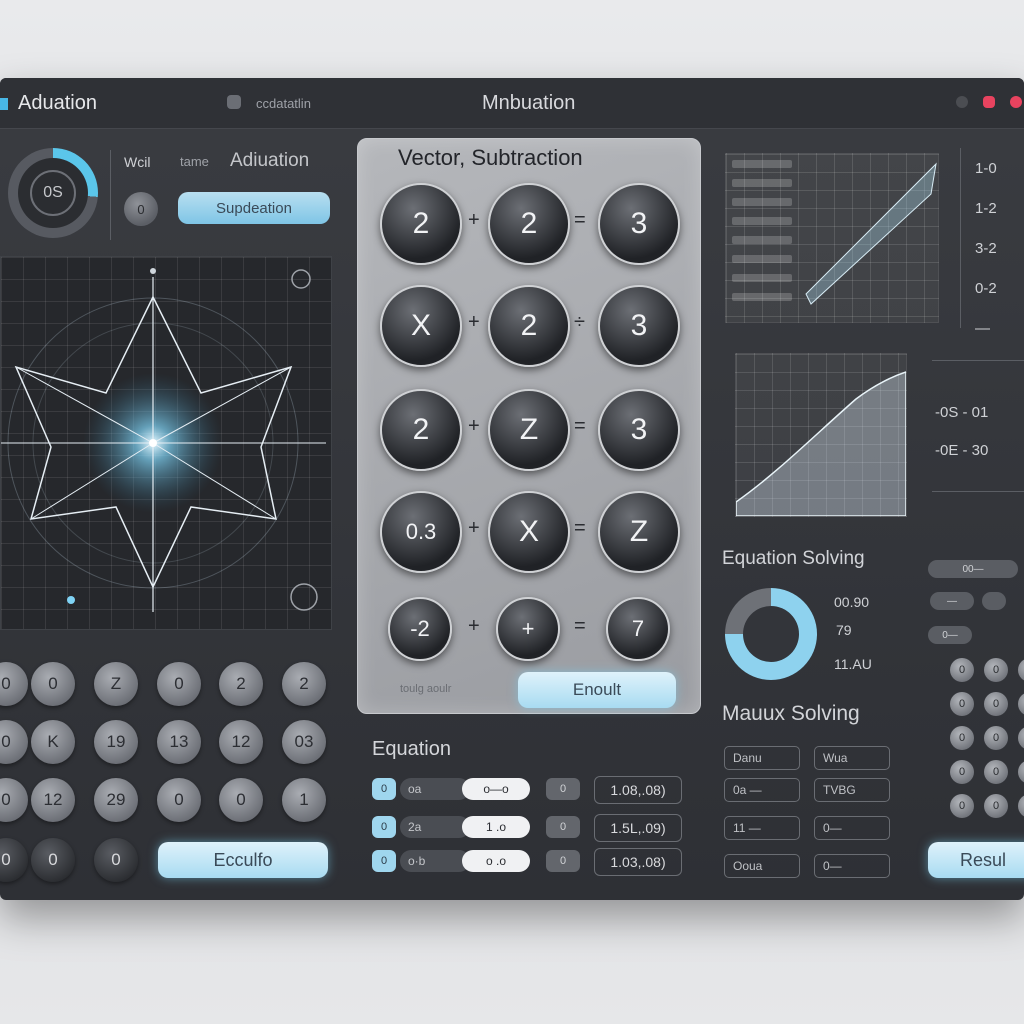  What do you see at coordinates (579, 322) in the screenshot?
I see `operator-2: ÷` at bounding box center [579, 322].